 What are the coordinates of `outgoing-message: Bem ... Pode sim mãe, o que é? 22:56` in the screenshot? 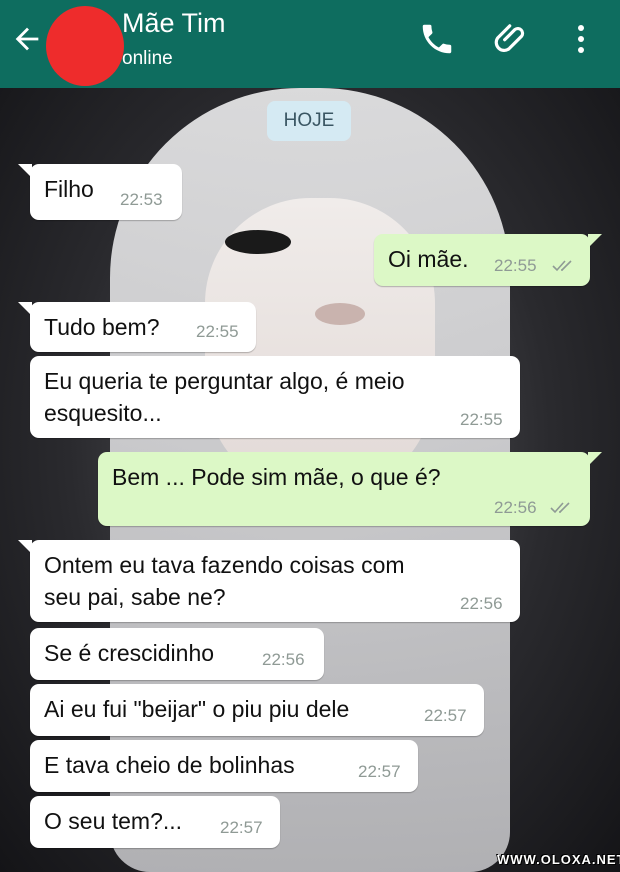 It's located at (350, 489).